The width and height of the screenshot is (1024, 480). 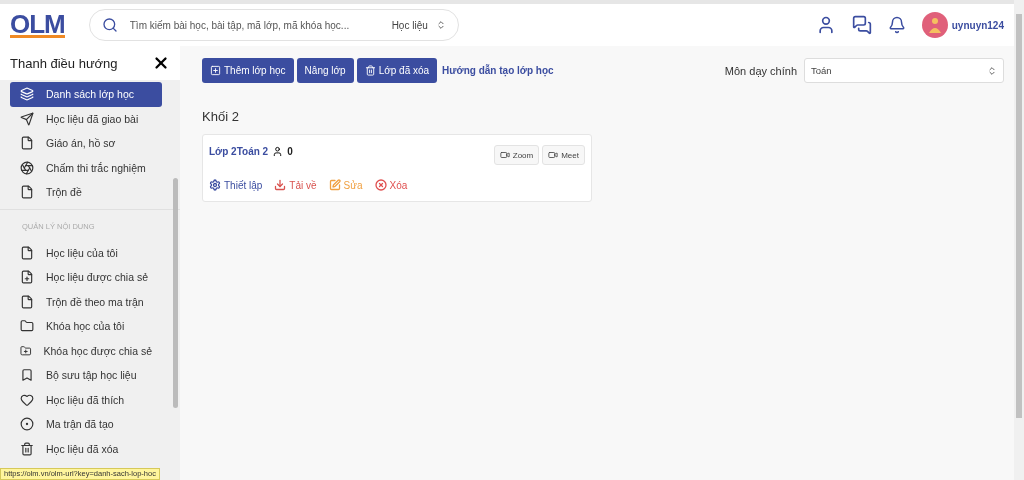 I want to click on toolbar-button: Thêm lớp học, so click(x=248, y=70).